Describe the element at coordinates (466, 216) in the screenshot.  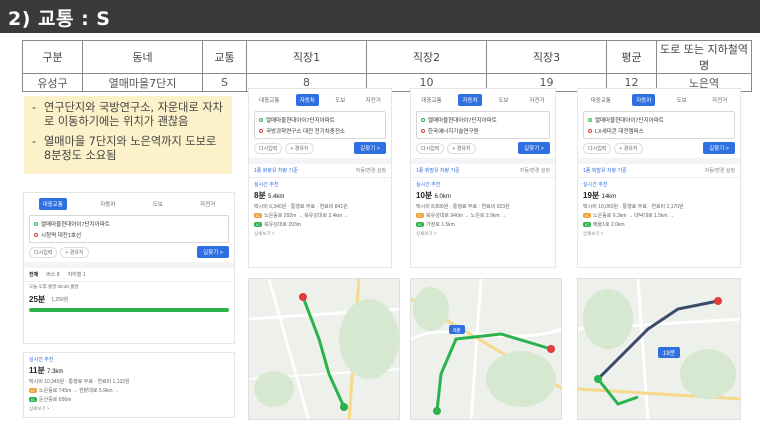
I see `route-path-text: 북유성대로 946m → 노은로 2.9km →` at that location.